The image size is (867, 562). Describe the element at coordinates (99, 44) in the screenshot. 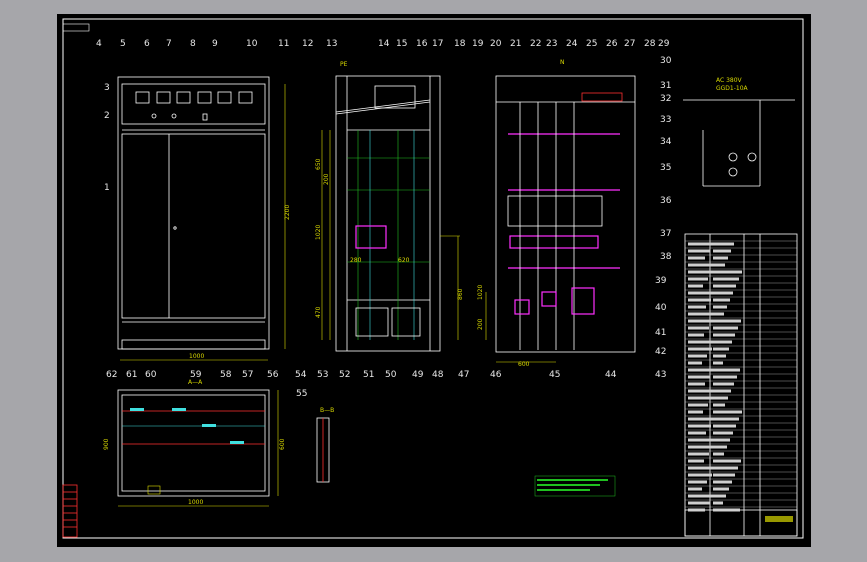

I see `ref-label: 4` at that location.